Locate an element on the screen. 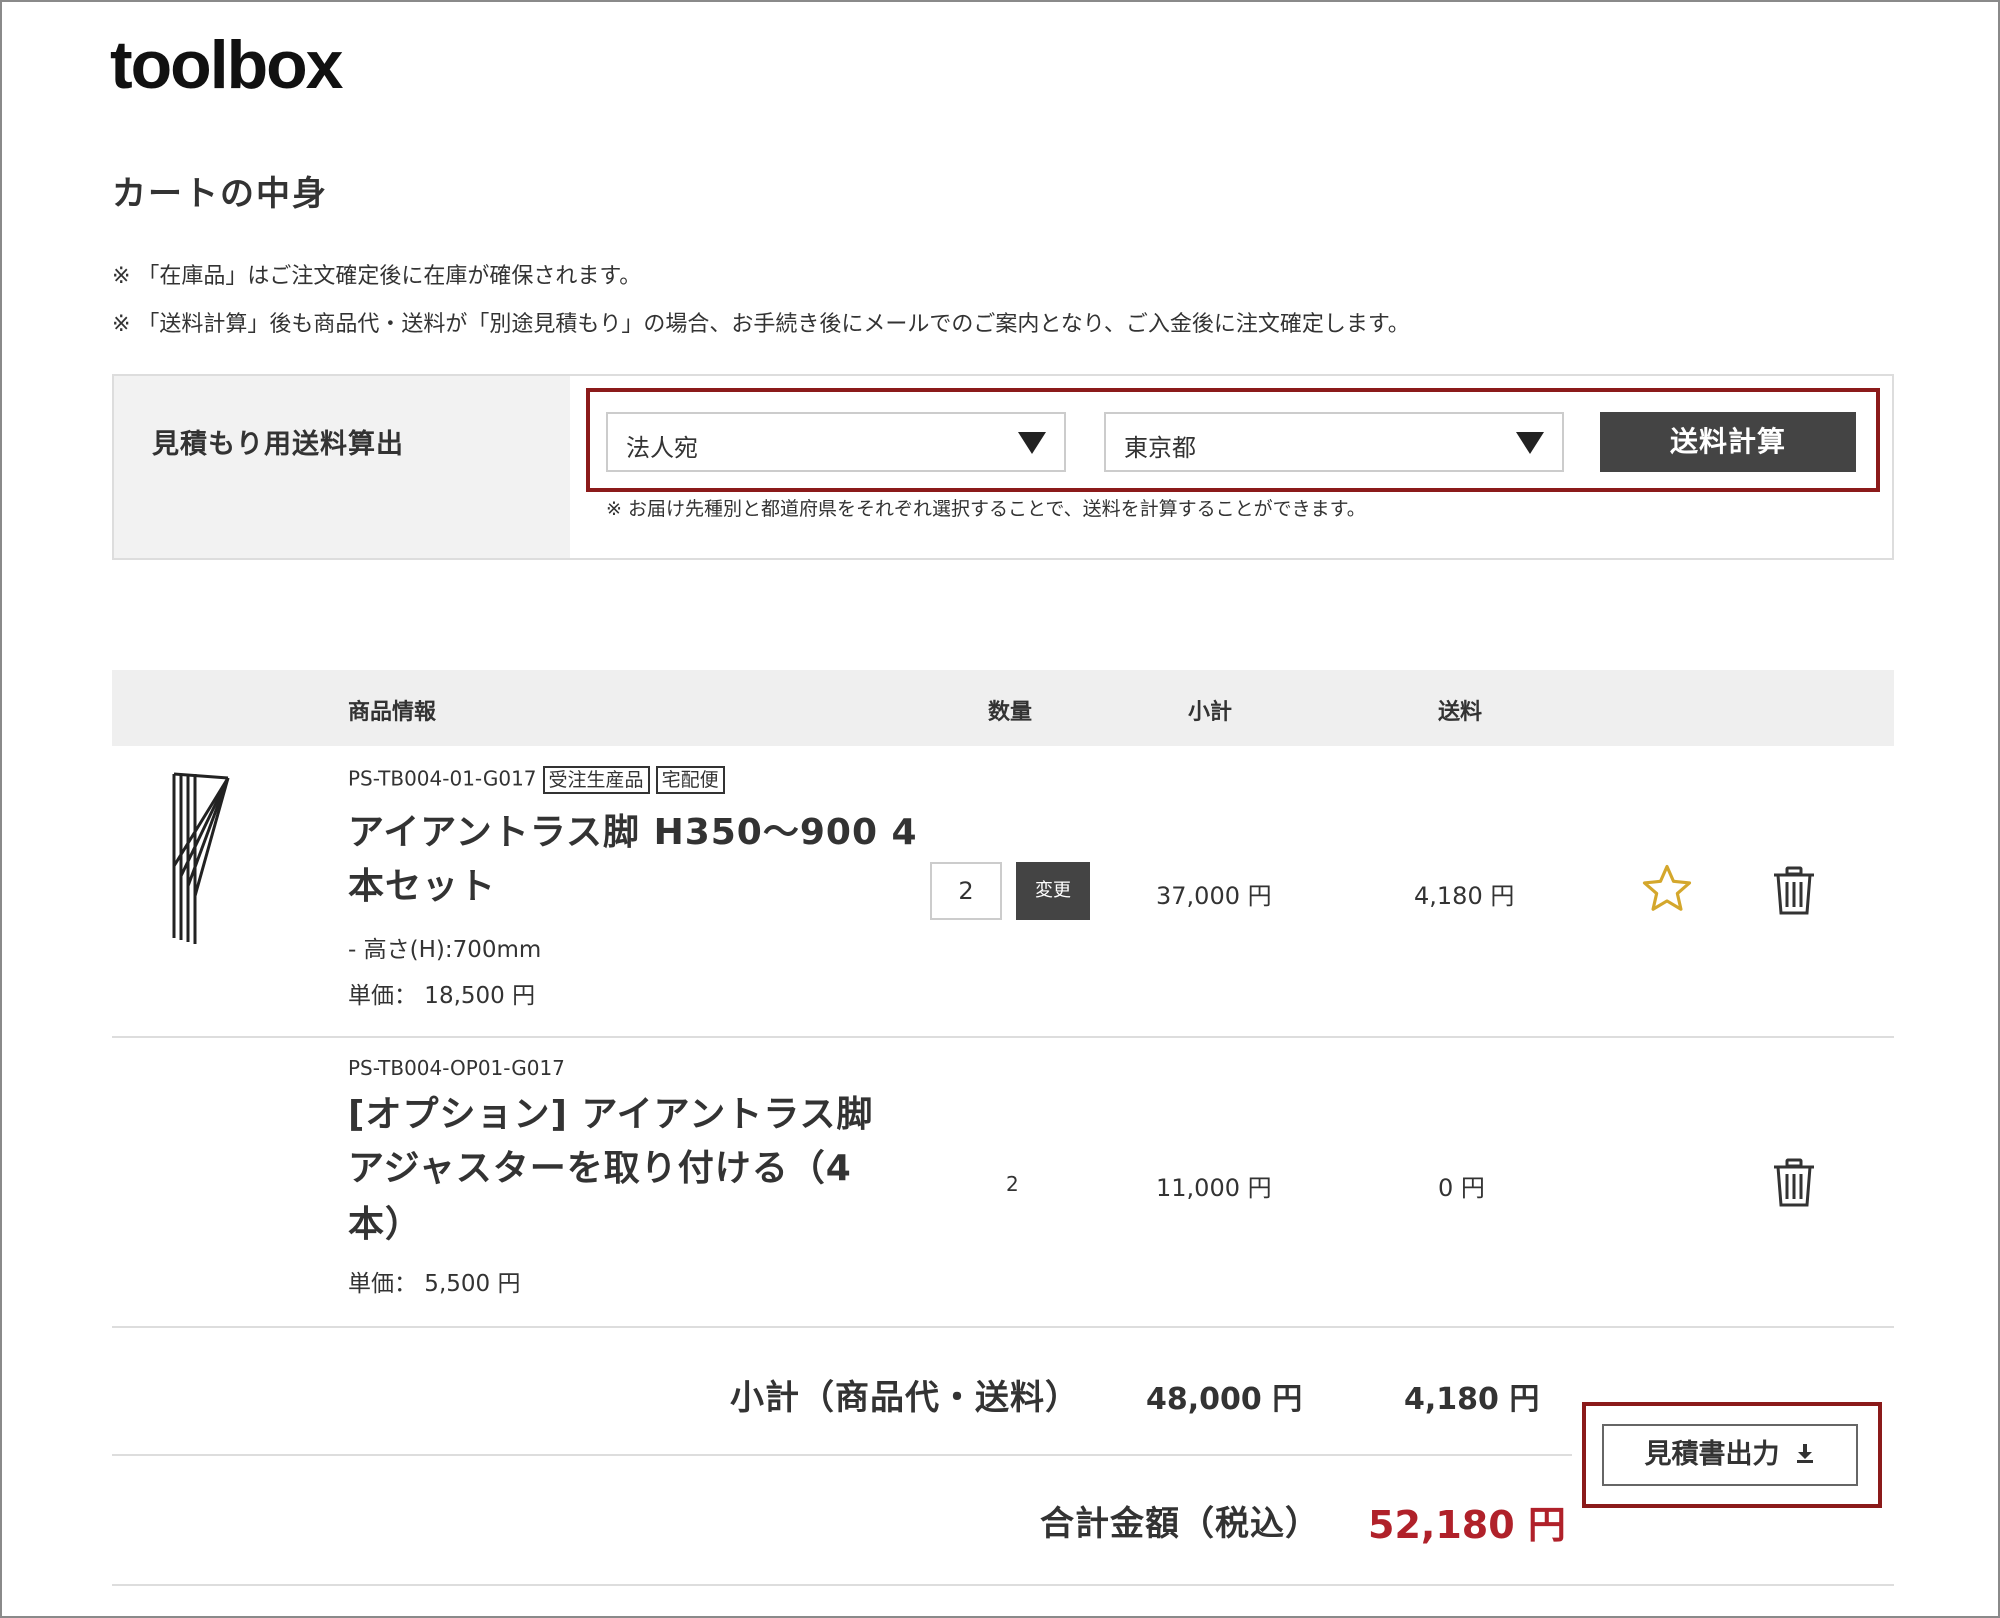 This screenshot has width=2000, height=1618. page-title: カートの中身 is located at coordinates (220, 194).